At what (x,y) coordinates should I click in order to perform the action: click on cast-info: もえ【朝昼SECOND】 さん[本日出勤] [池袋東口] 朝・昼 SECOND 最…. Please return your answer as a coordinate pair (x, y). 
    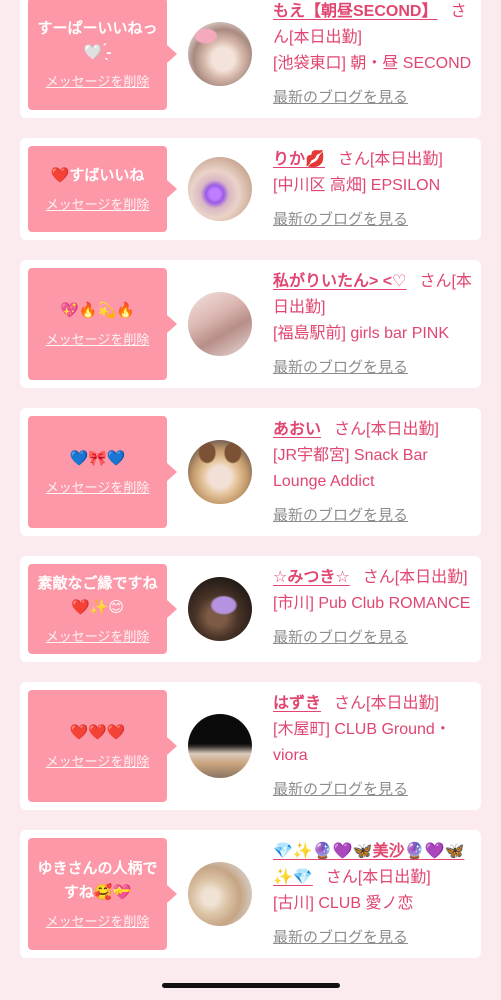
    Looking at the image, I should click on (373, 55).